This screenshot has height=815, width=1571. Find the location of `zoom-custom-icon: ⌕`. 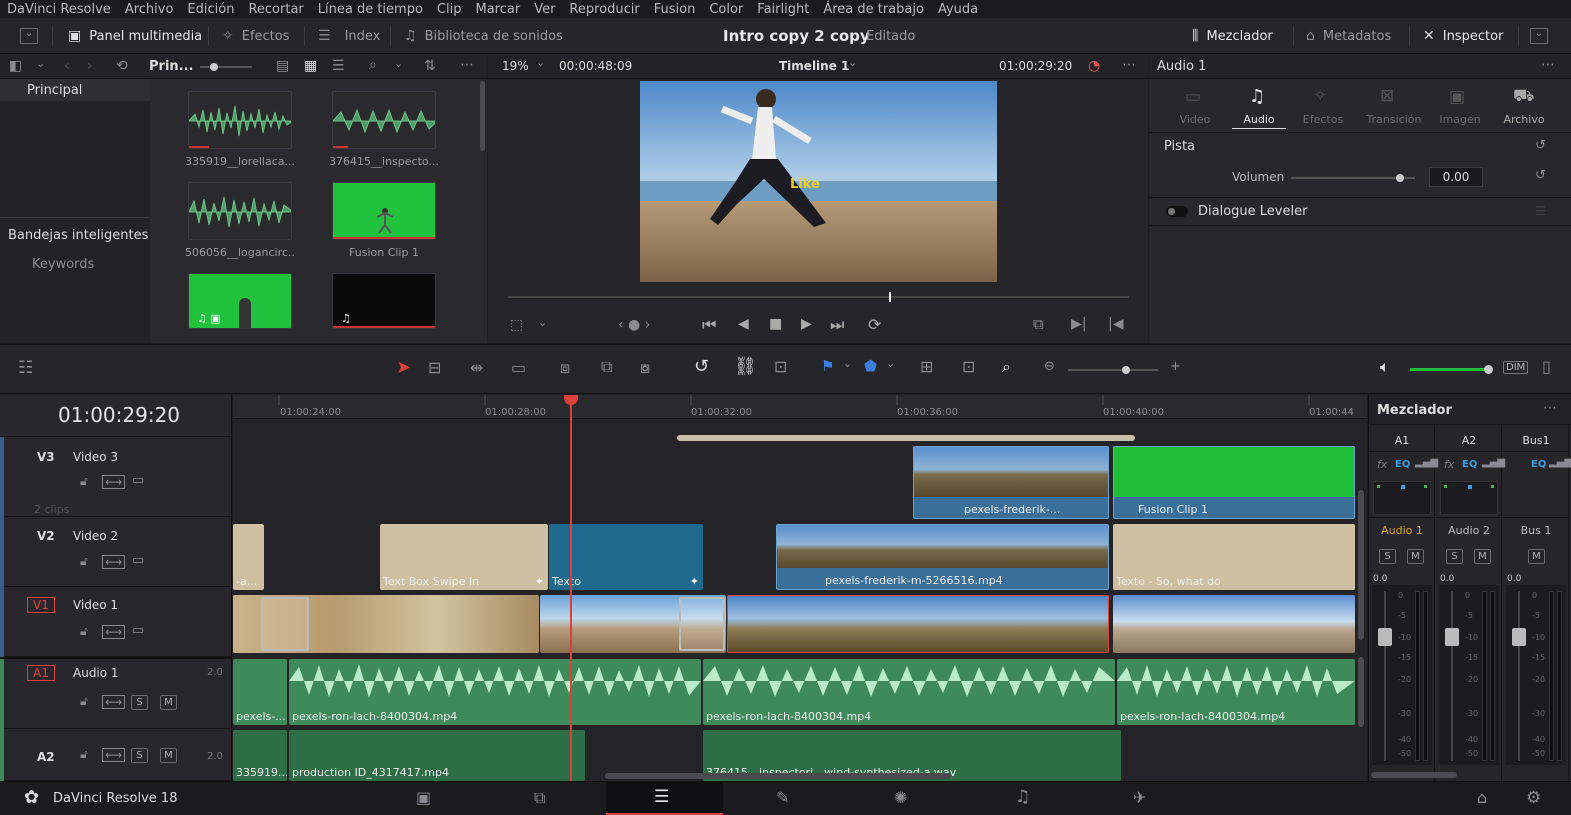

zoom-custom-icon: ⌕ is located at coordinates (1006, 367).